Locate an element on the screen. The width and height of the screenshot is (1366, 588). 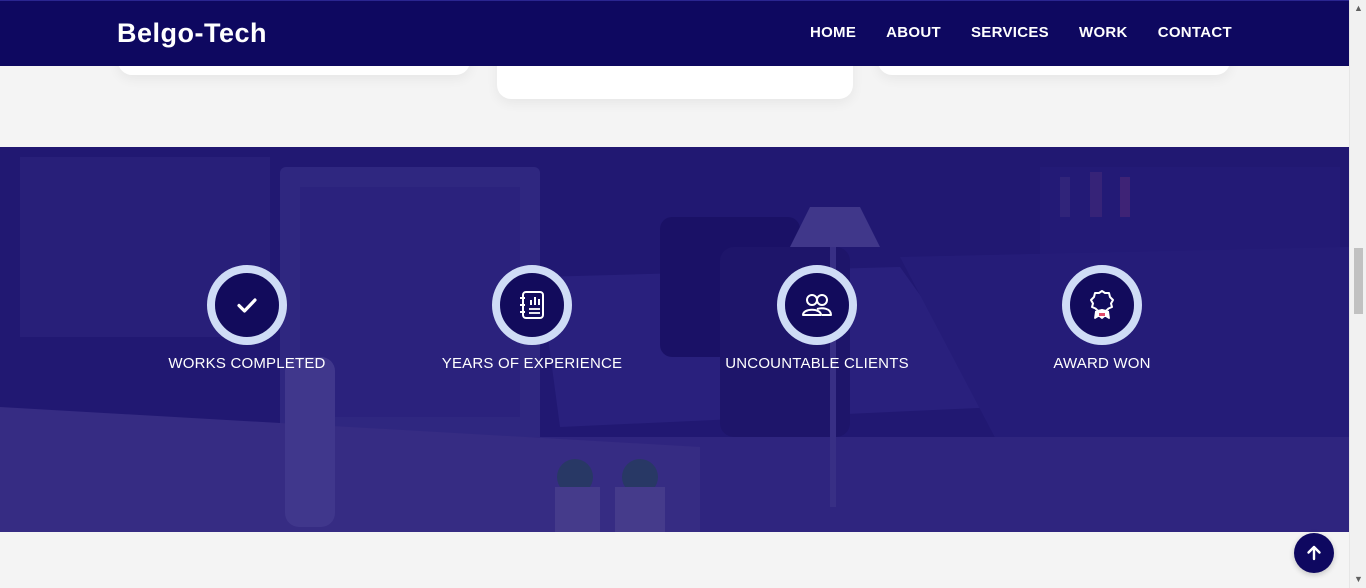
award-icon is located at coordinates (1102, 304).